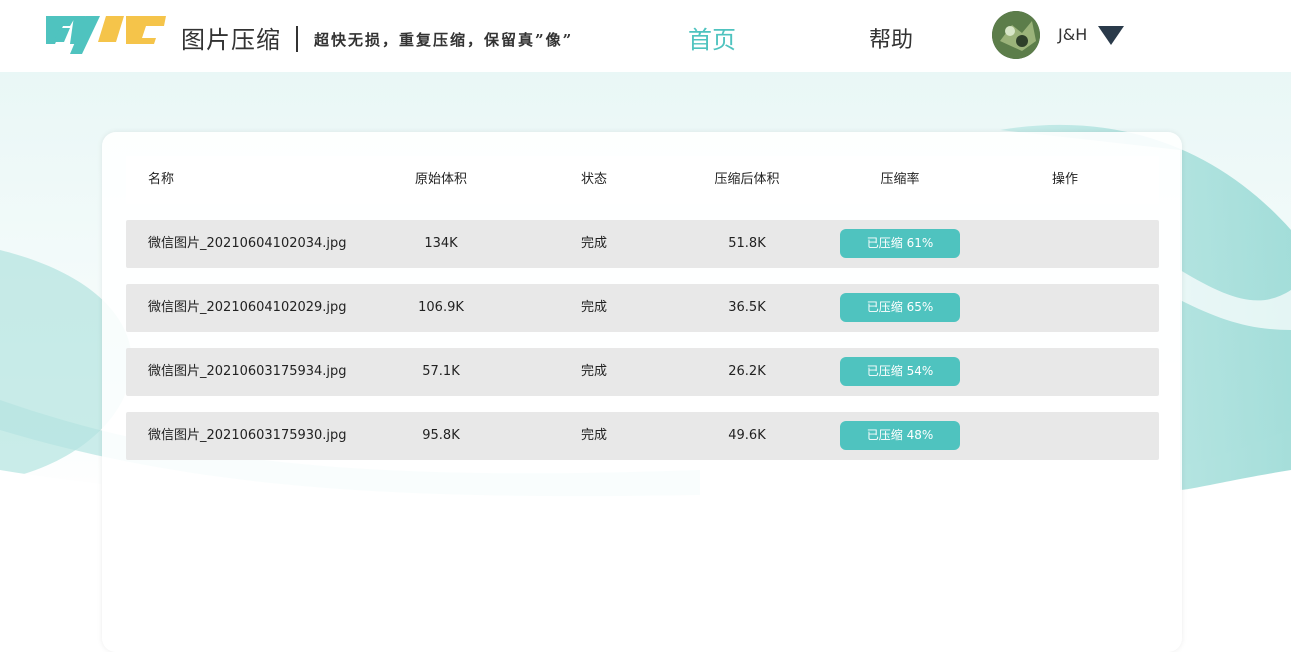 The height and width of the screenshot is (652, 1291). I want to click on compressed-size: 49.6K, so click(747, 435).